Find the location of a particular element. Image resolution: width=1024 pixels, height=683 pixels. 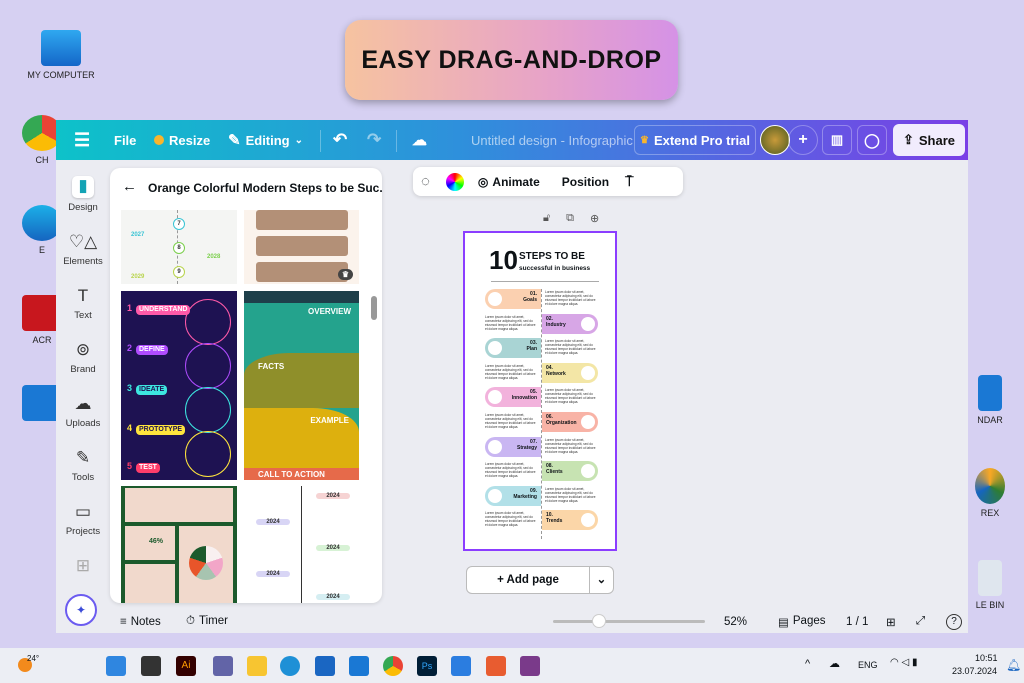

rail-item-tools: ✎ Tools is located at coordinates (83, 465).